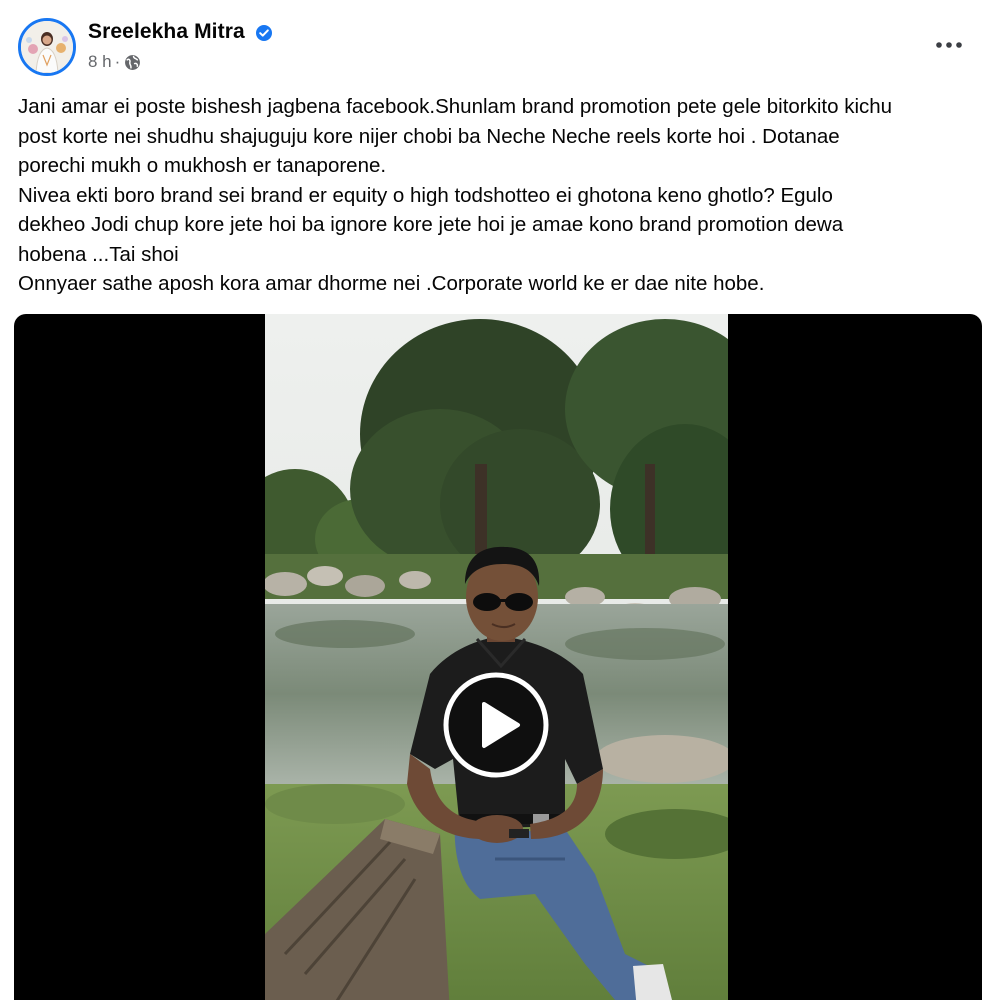  I want to click on verified-badge-icon, so click(264, 33).